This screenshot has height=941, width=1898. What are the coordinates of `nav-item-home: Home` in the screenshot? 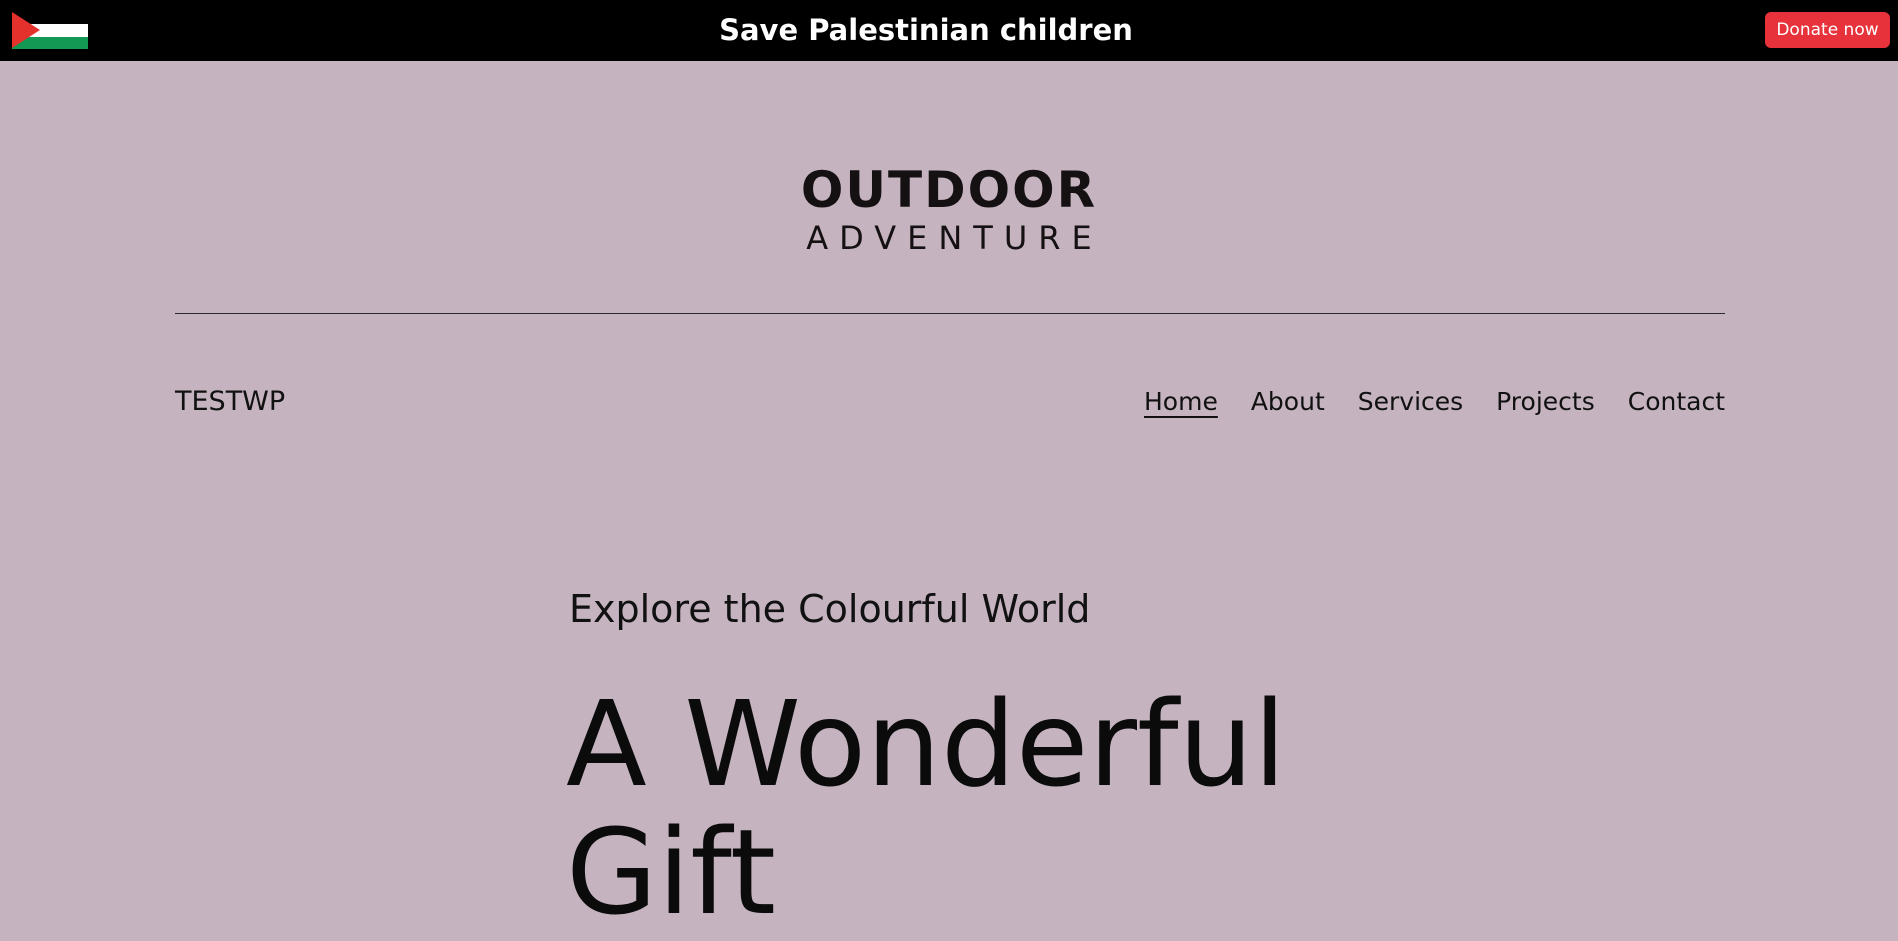 It's located at (1181, 402).